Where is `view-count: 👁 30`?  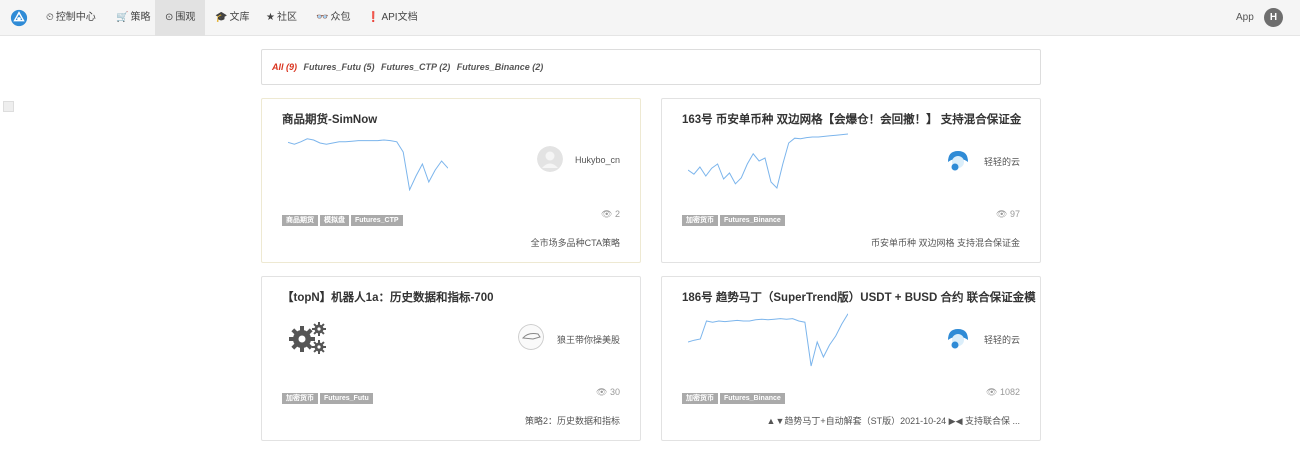
view-count: 👁 30 is located at coordinates (608, 392).